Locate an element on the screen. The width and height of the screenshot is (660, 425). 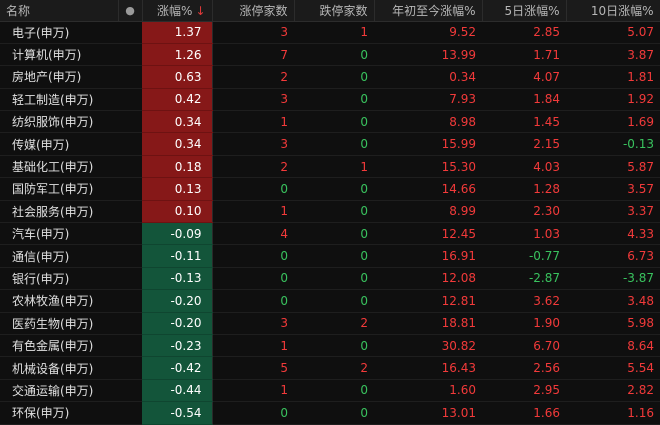
change-pct-cell: 1.26 is located at coordinates (177, 55).